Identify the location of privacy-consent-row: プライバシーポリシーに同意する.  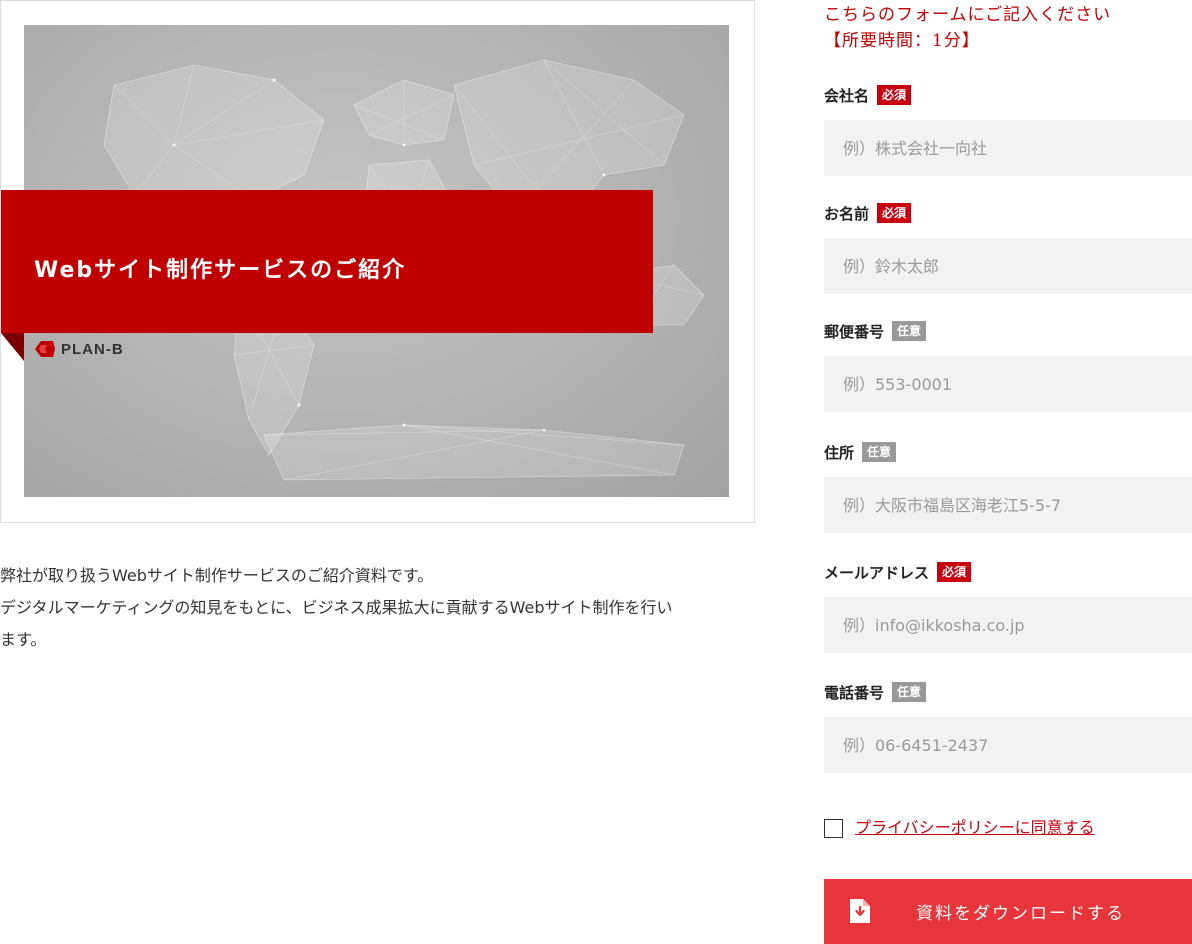
(959, 826).